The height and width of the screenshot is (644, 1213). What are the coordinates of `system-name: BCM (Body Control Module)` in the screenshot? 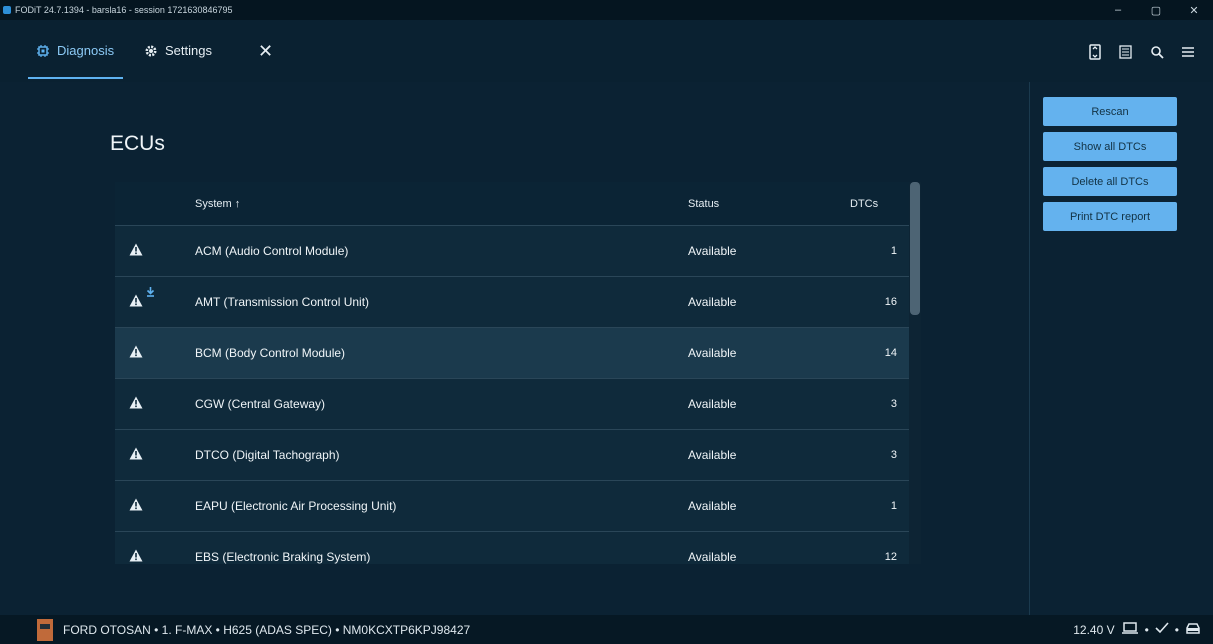 It's located at (270, 353).